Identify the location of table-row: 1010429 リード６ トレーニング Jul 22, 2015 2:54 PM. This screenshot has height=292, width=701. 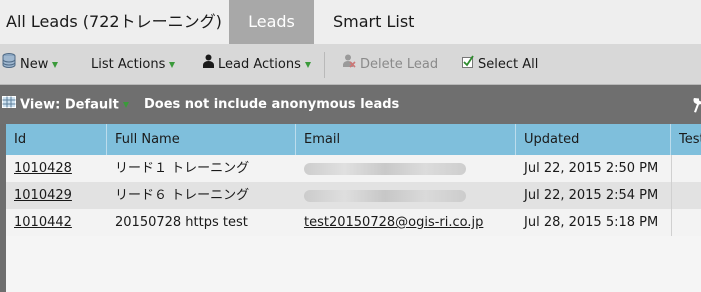
(353, 195).